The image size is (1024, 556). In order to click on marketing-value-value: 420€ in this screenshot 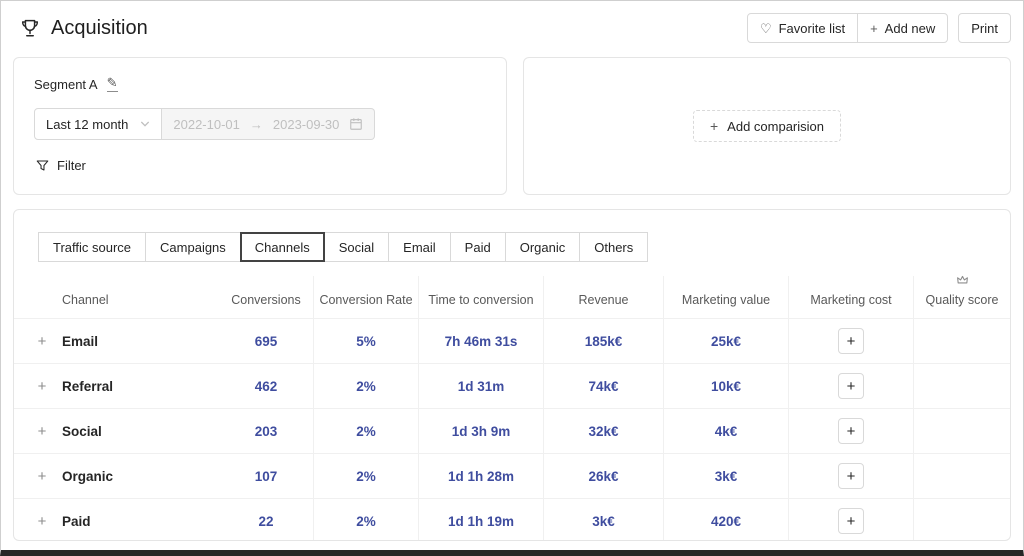, I will do `click(726, 519)`.